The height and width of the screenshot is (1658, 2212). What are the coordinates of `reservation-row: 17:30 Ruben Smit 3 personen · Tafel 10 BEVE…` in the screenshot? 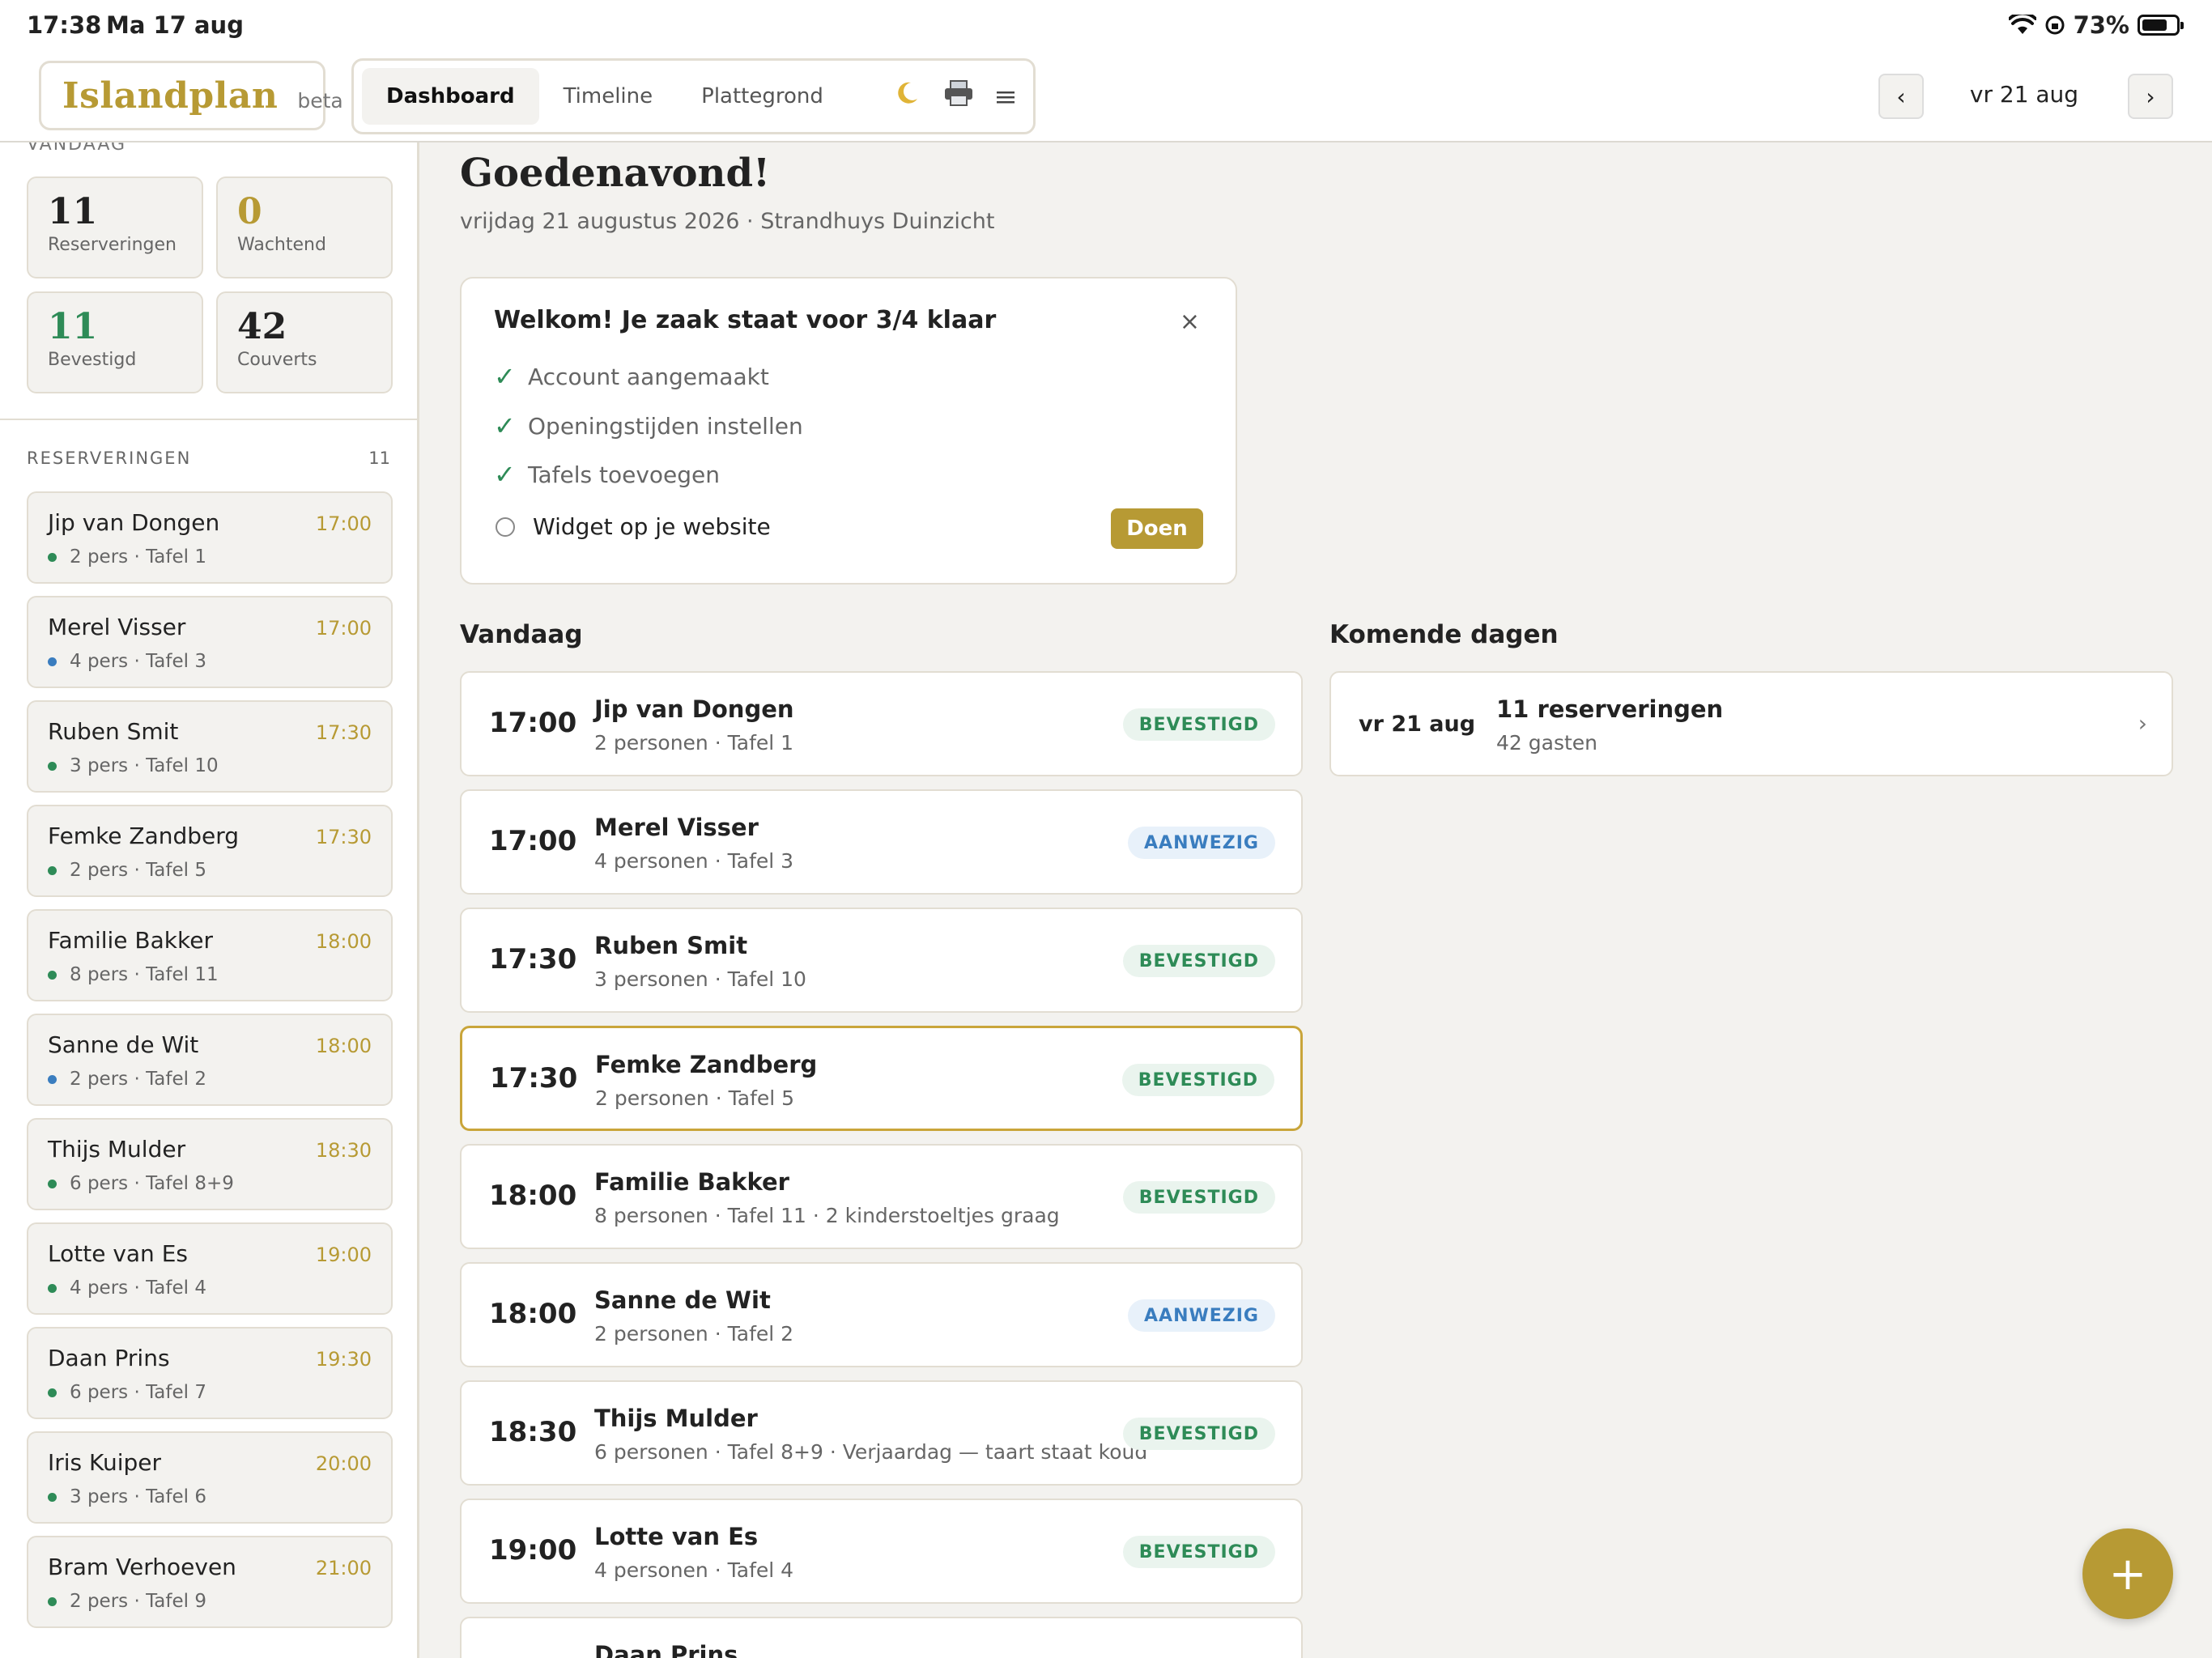 It's located at (882, 960).